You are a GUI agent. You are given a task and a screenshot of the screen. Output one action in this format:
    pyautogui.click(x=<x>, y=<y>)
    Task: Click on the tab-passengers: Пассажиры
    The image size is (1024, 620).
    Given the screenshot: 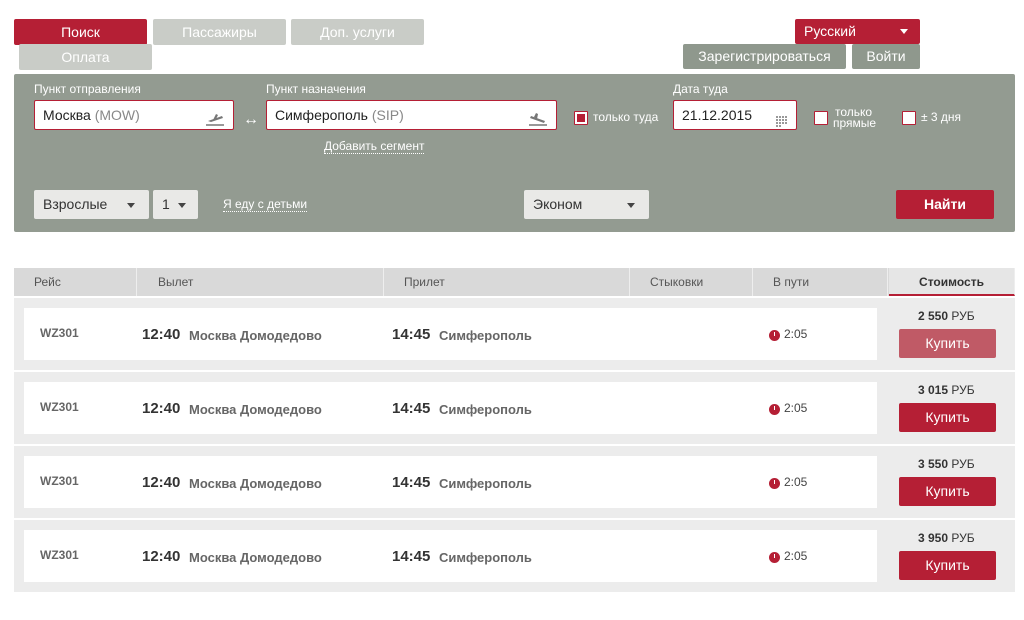 What is the action you would take?
    pyautogui.click(x=219, y=32)
    